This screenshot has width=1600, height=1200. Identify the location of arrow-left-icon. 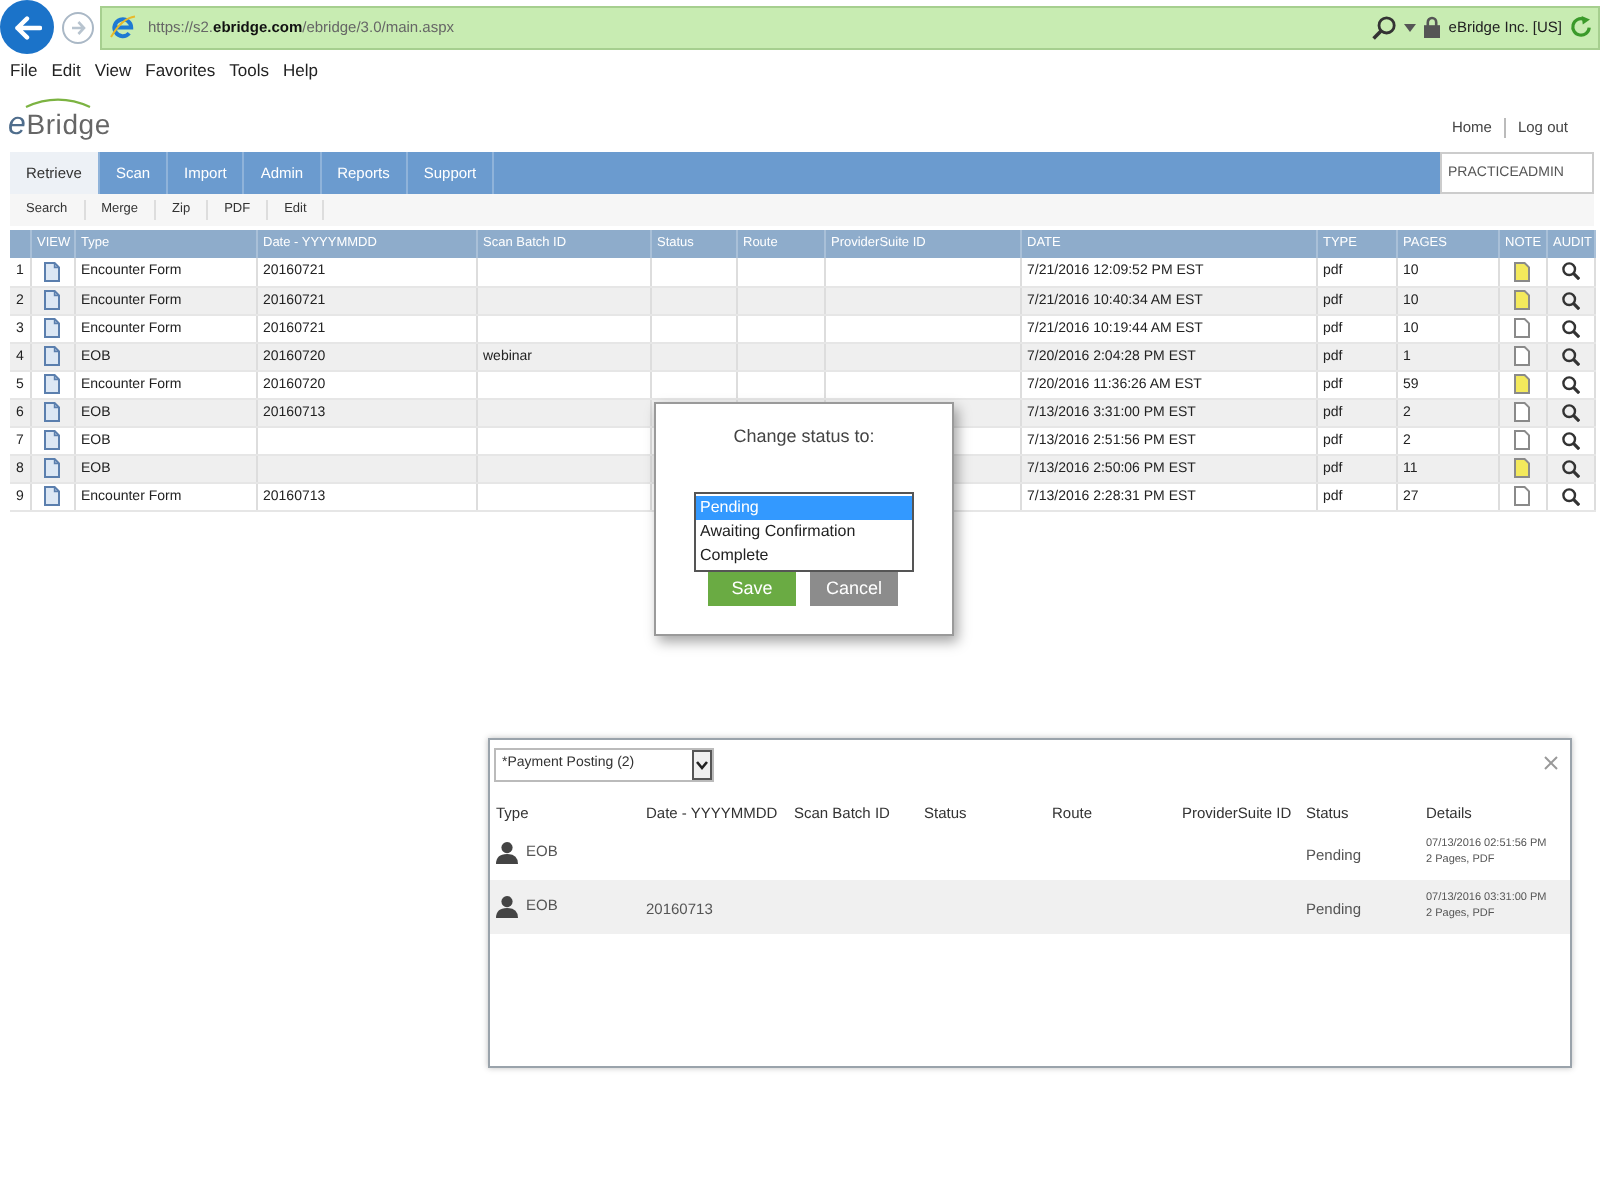
(27, 27).